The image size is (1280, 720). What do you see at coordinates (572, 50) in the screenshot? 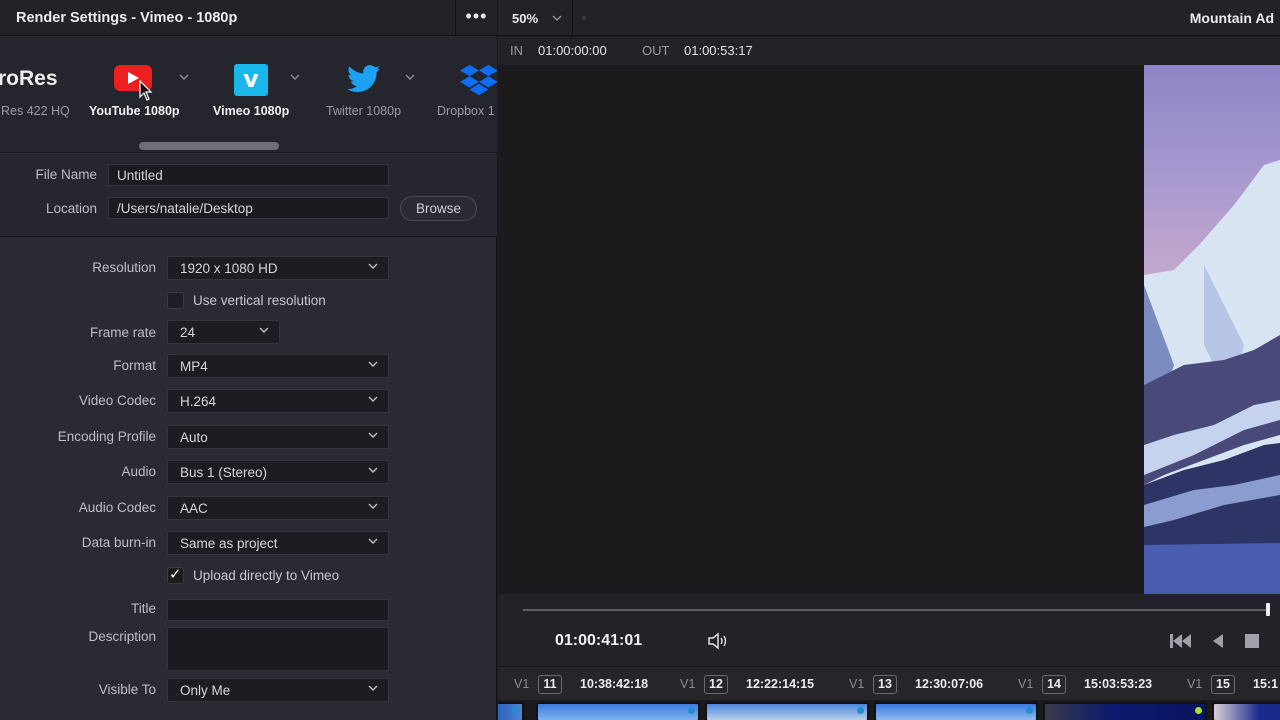
I see `in-timecode: 01:00:00:00` at bounding box center [572, 50].